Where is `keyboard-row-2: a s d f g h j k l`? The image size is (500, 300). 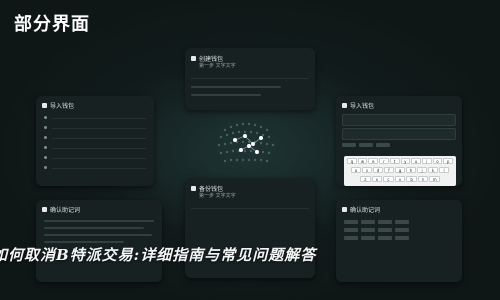
keyboard-row-2: a s d f g h j k l is located at coordinates (400, 170).